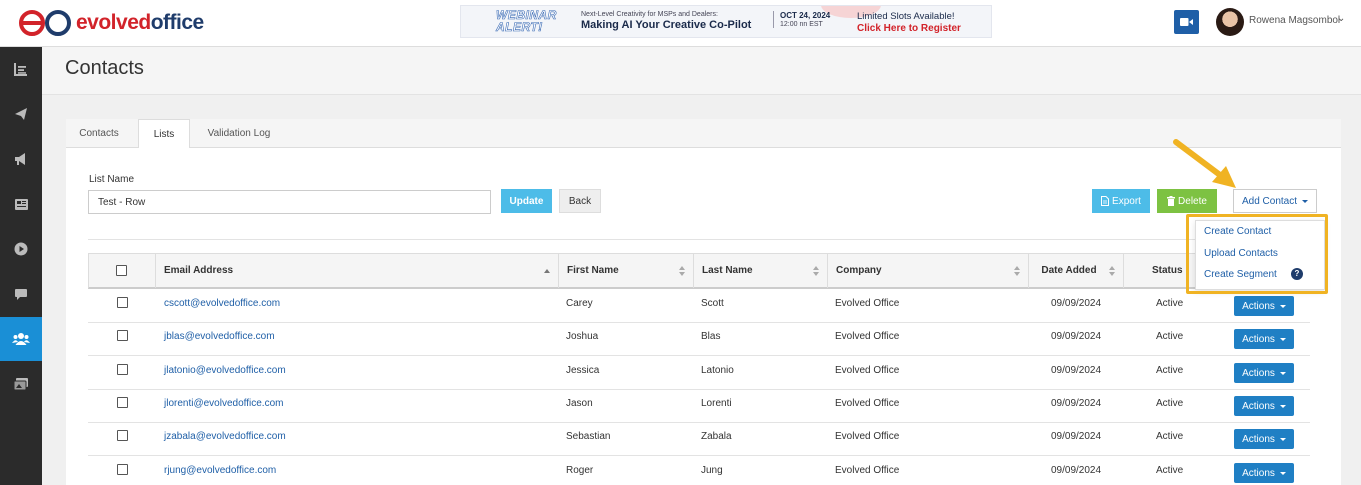  I want to click on trash-icon, so click(1171, 201).